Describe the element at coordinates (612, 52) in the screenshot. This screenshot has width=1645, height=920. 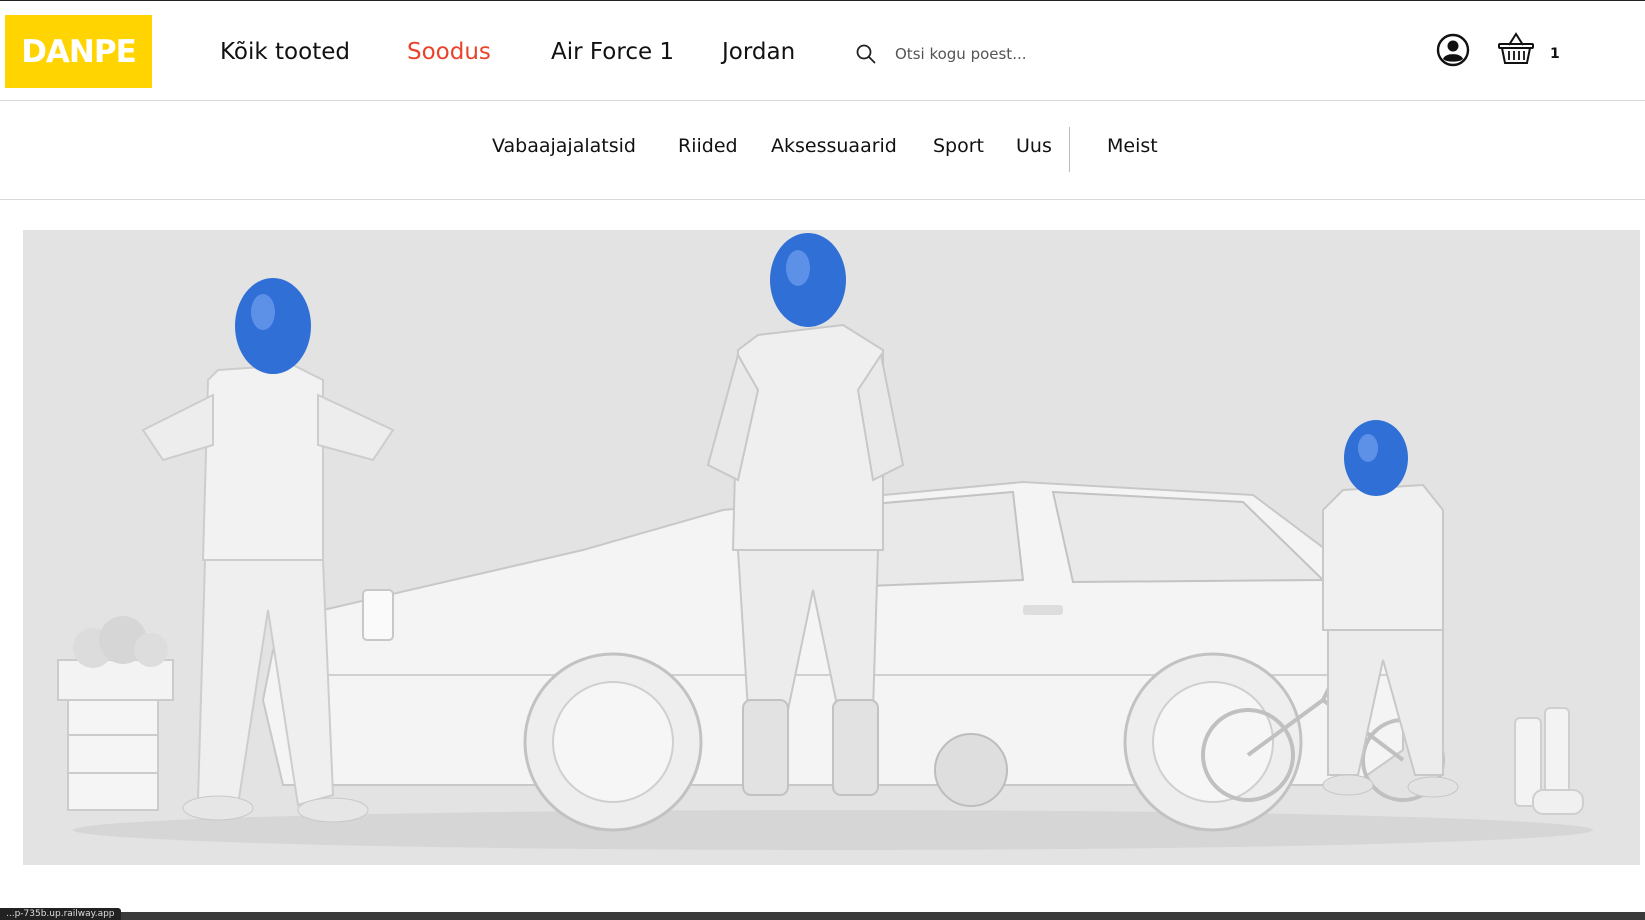
I see `nav-air-force-1: Air Force 1` at that location.